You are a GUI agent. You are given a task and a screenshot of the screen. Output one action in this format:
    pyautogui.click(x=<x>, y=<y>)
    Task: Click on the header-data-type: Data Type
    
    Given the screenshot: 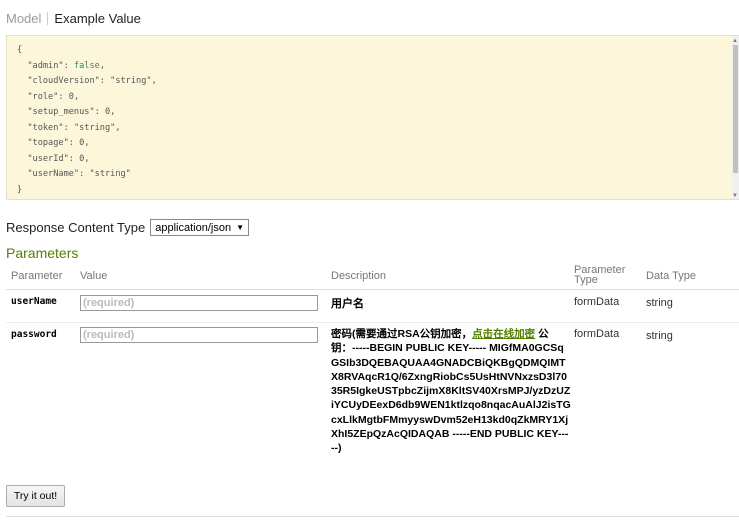 What is the action you would take?
    pyautogui.click(x=671, y=276)
    